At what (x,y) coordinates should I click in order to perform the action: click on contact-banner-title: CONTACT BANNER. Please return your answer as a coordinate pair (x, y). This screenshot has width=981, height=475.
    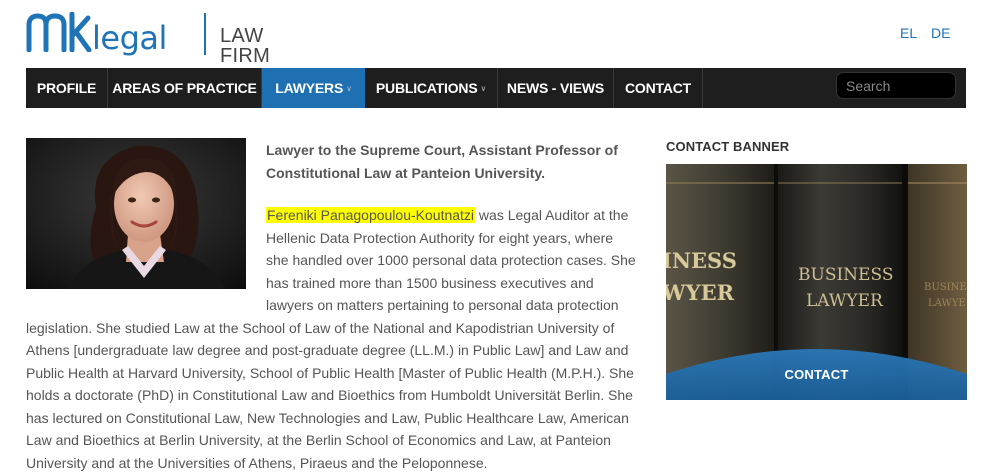
    Looking at the image, I should click on (728, 146).